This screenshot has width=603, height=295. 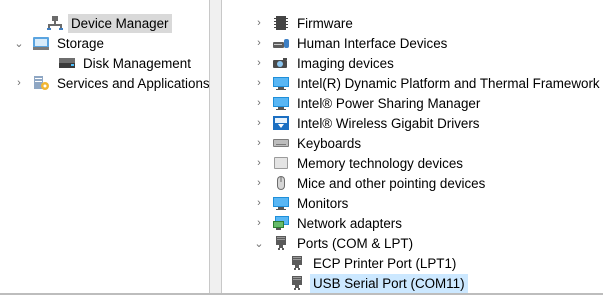 What do you see at coordinates (80, 43) in the screenshot?
I see `tree-item-label: Storage` at bounding box center [80, 43].